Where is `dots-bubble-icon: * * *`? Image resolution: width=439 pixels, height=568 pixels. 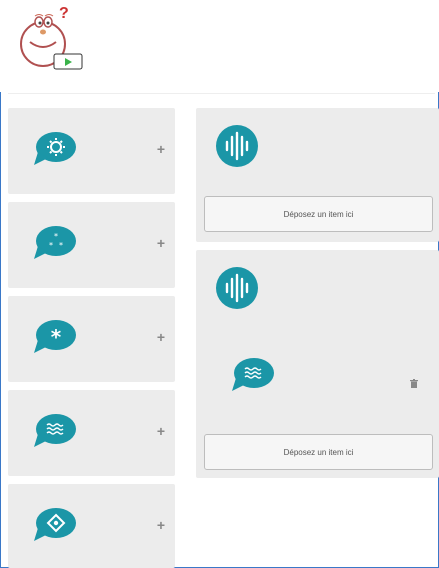 dots-bubble-icon: * * * is located at coordinates (55, 243).